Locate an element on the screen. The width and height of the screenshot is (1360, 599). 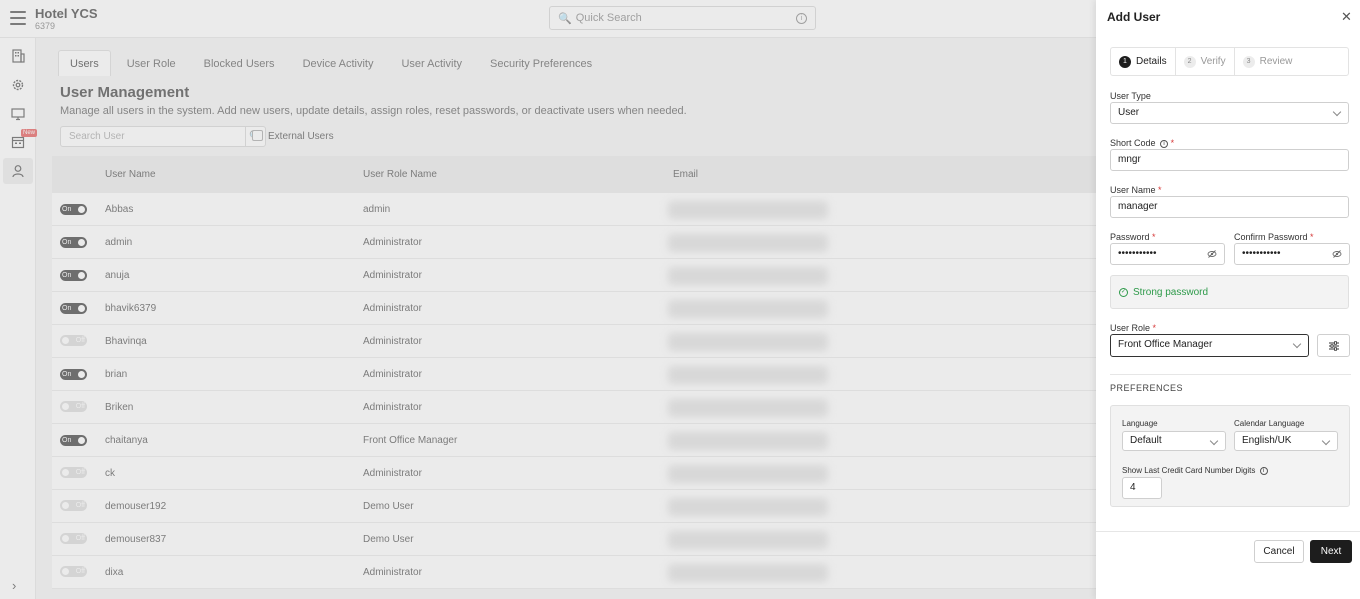
confirm-password-field: ••••••••••• is located at coordinates (1292, 254).